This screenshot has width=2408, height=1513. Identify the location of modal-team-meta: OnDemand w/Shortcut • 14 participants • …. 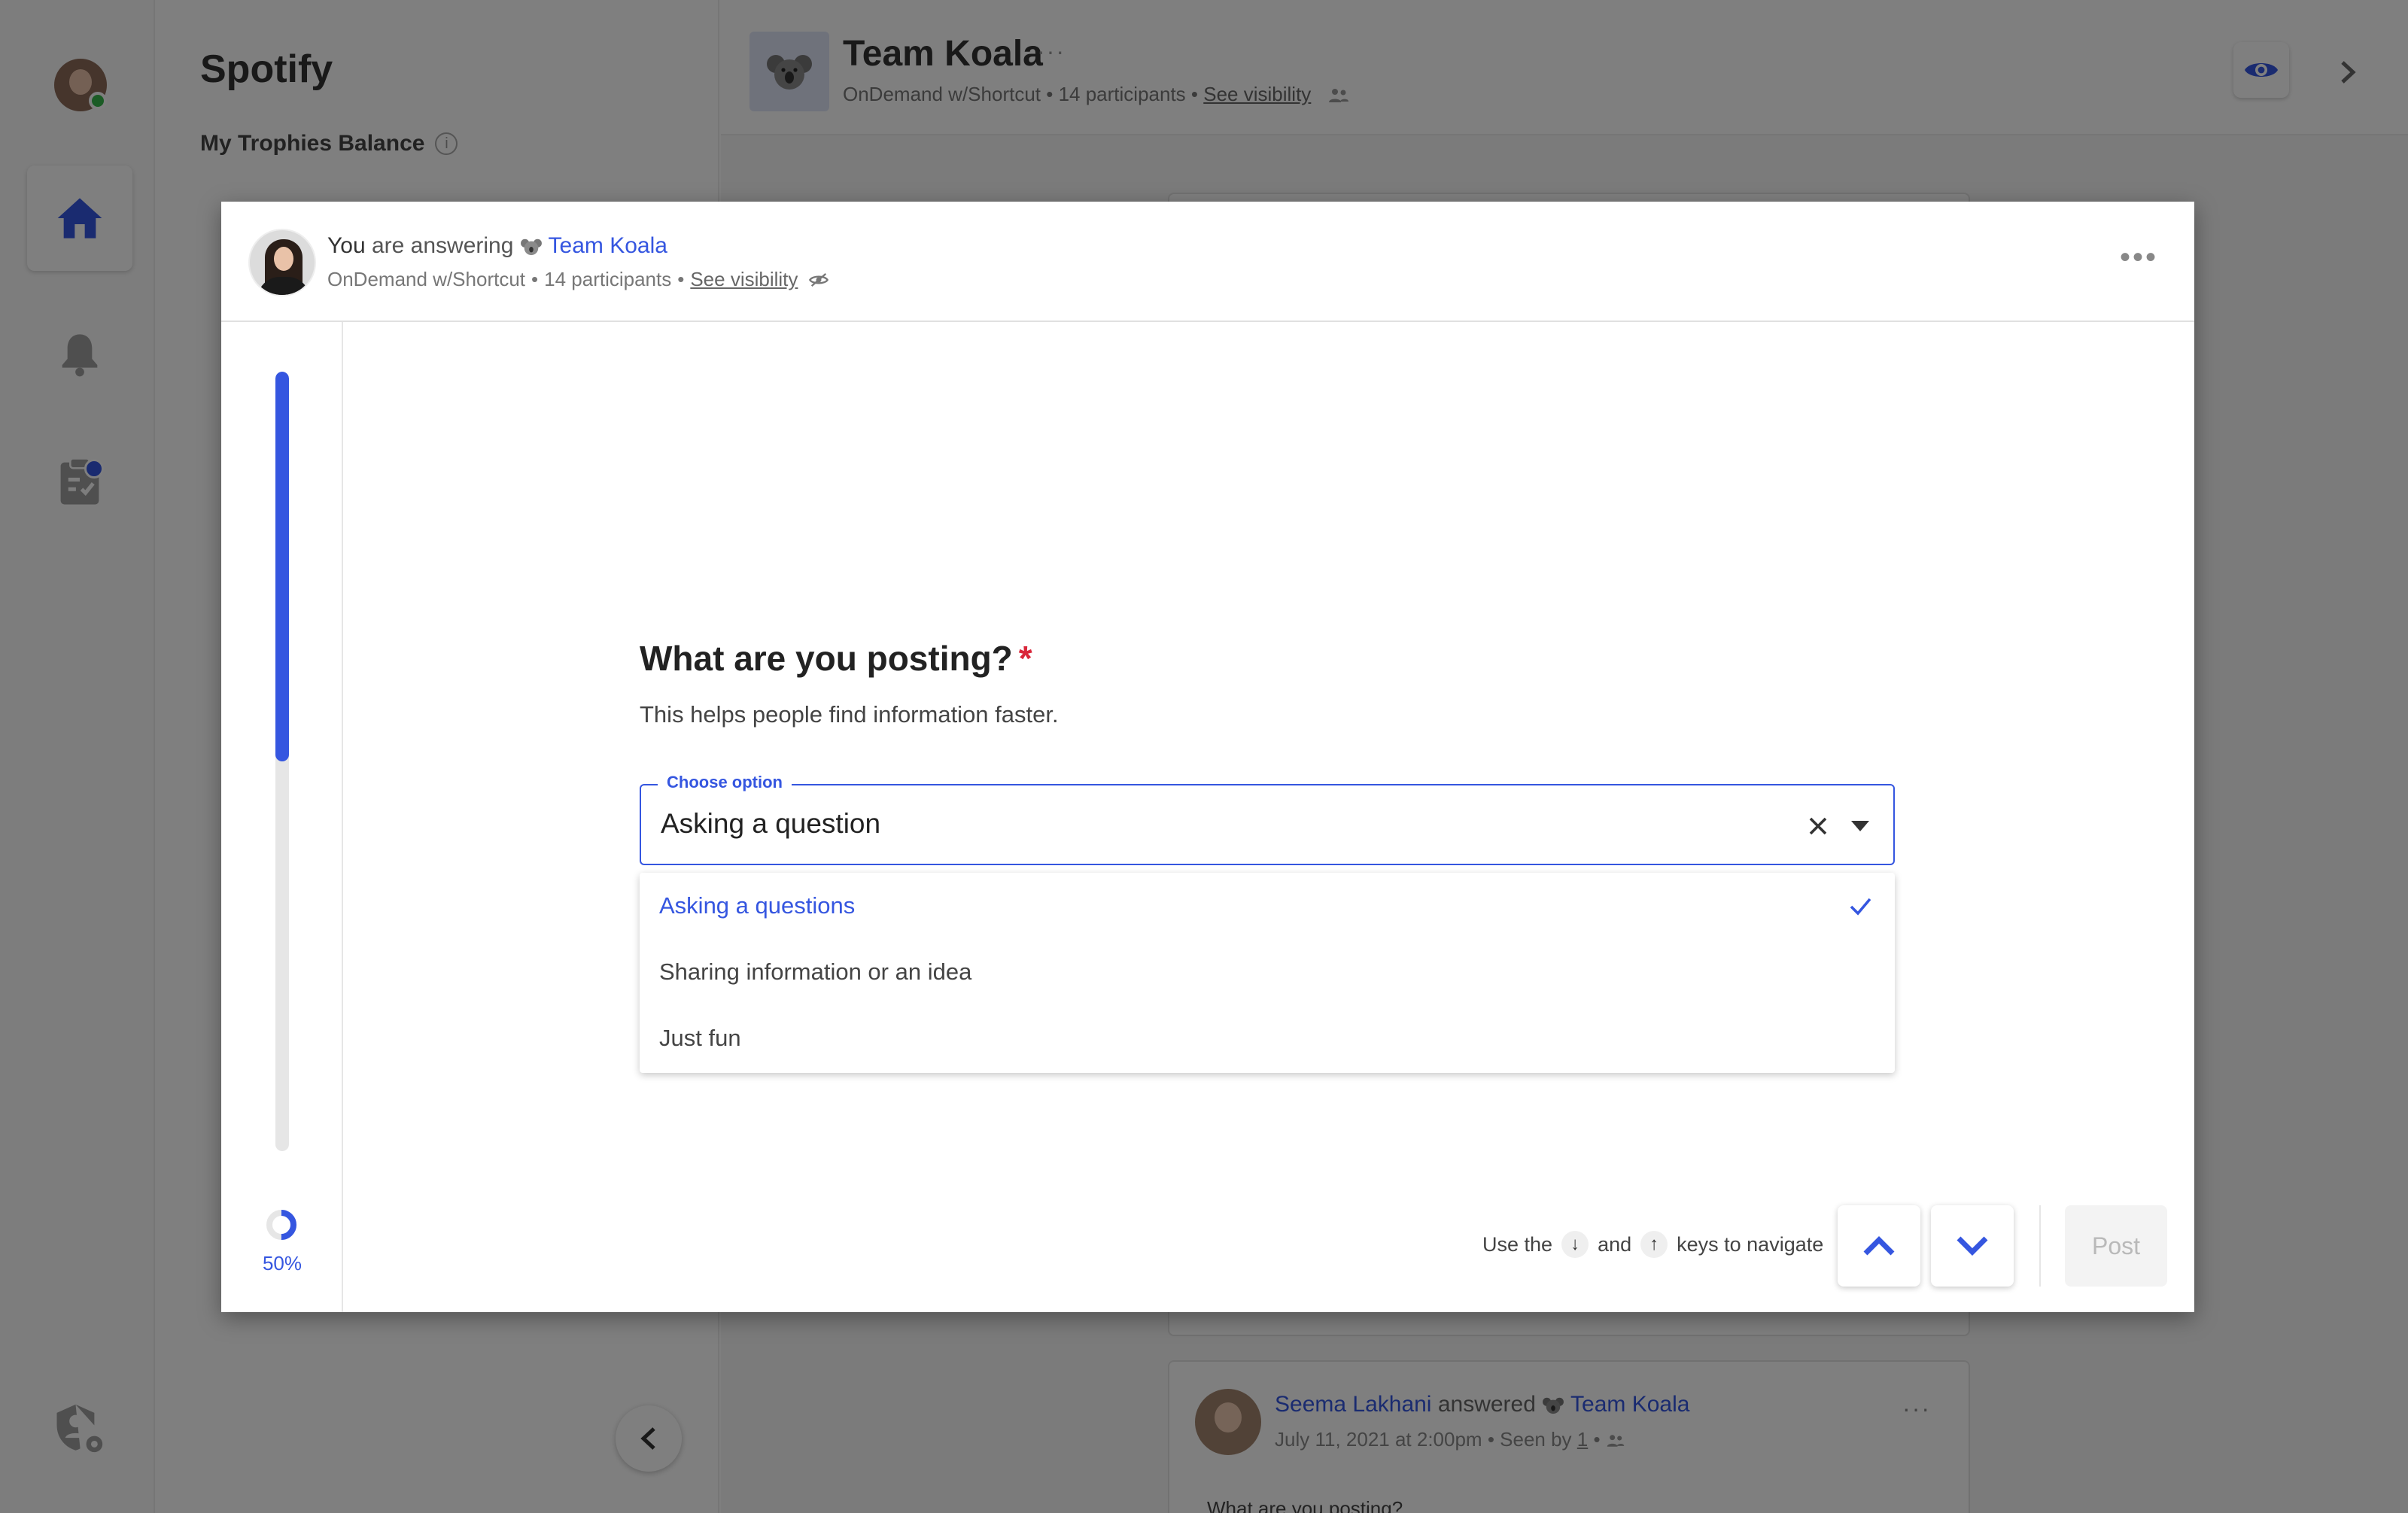
(578, 279).